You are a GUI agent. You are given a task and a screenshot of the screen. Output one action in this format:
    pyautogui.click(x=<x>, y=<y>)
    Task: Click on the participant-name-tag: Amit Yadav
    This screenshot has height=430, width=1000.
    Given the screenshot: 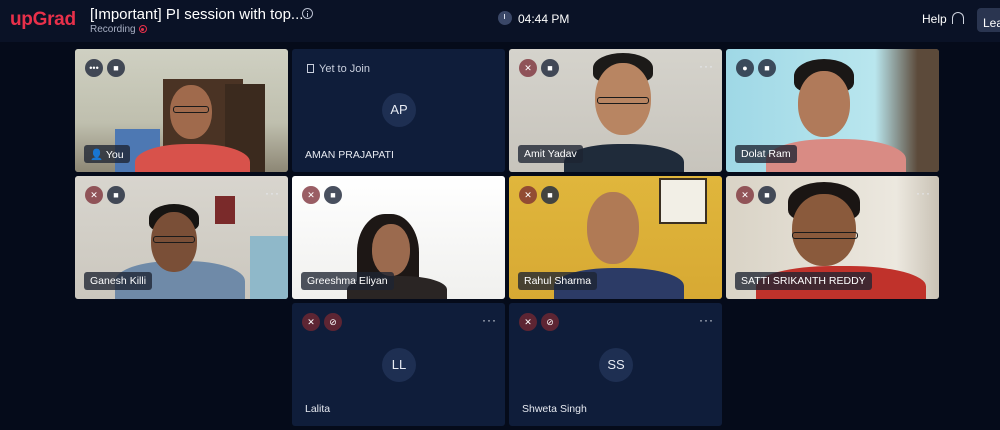 What is the action you would take?
    pyautogui.click(x=550, y=154)
    